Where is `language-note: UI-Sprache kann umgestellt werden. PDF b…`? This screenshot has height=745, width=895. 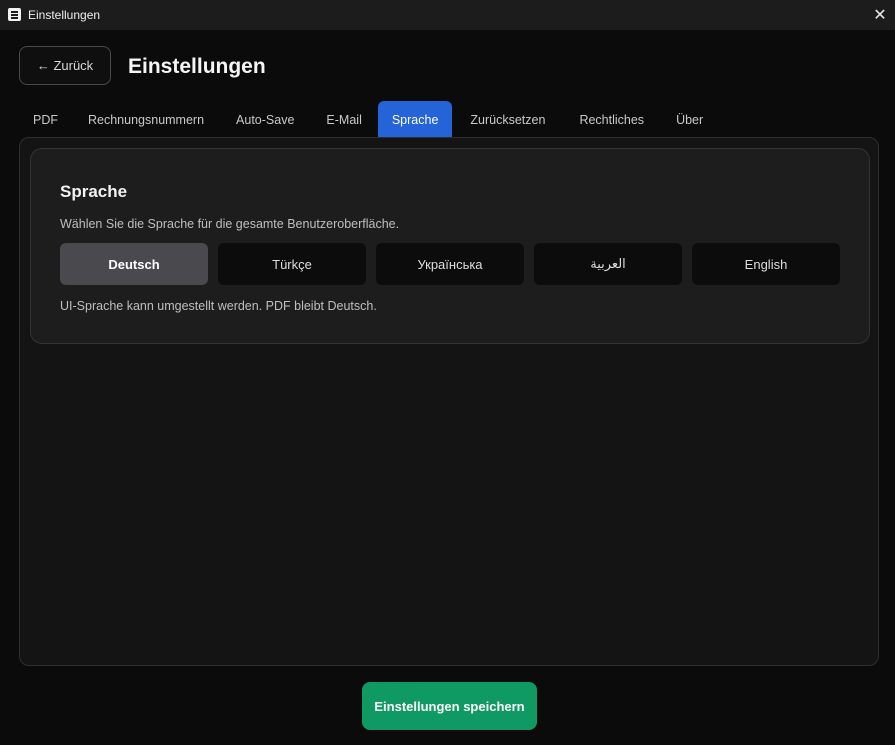 language-note: UI-Sprache kann umgestellt werden. PDF b… is located at coordinates (218, 306).